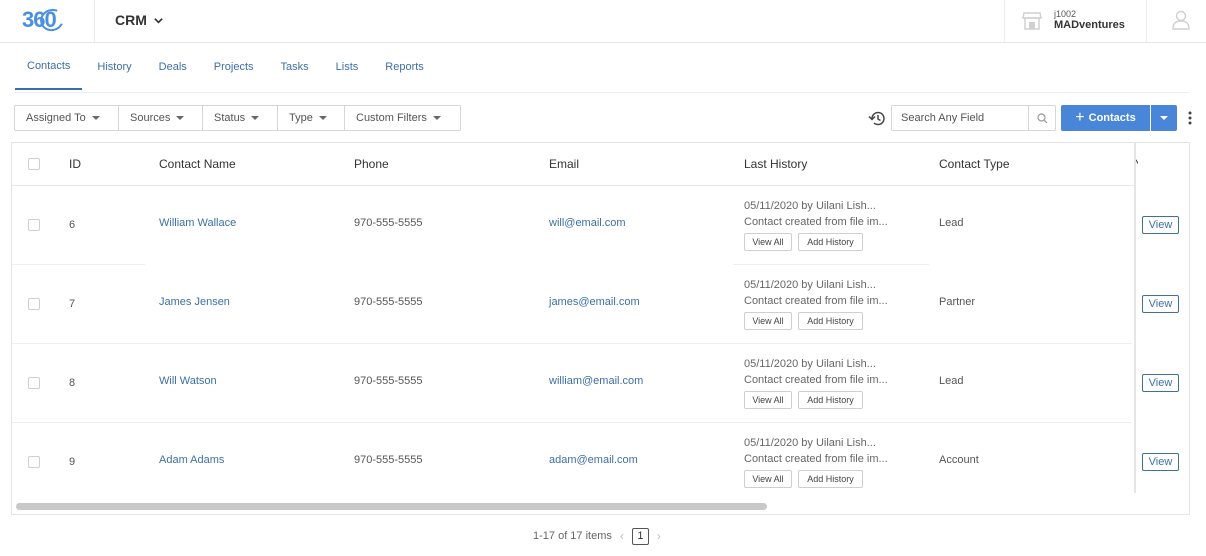  I want to click on contact-id: 9, so click(72, 462).